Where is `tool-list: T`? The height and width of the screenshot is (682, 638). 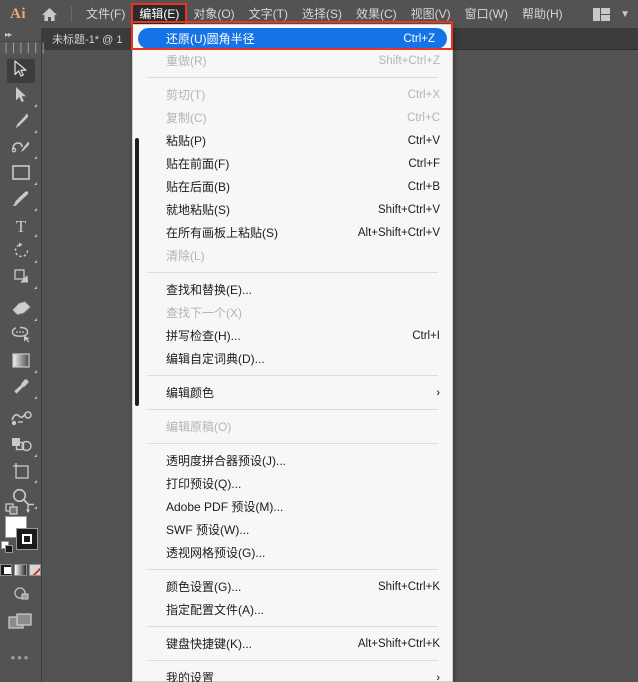
tool-list: T is located at coordinates (20, 283).